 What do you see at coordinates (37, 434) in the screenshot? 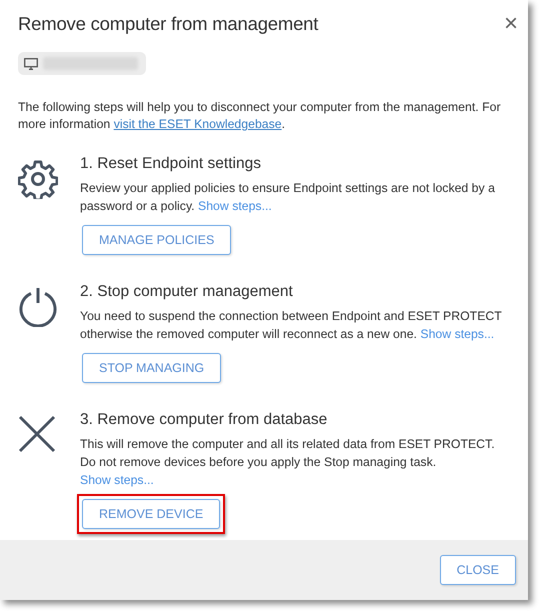
I see `cross-icon` at bounding box center [37, 434].